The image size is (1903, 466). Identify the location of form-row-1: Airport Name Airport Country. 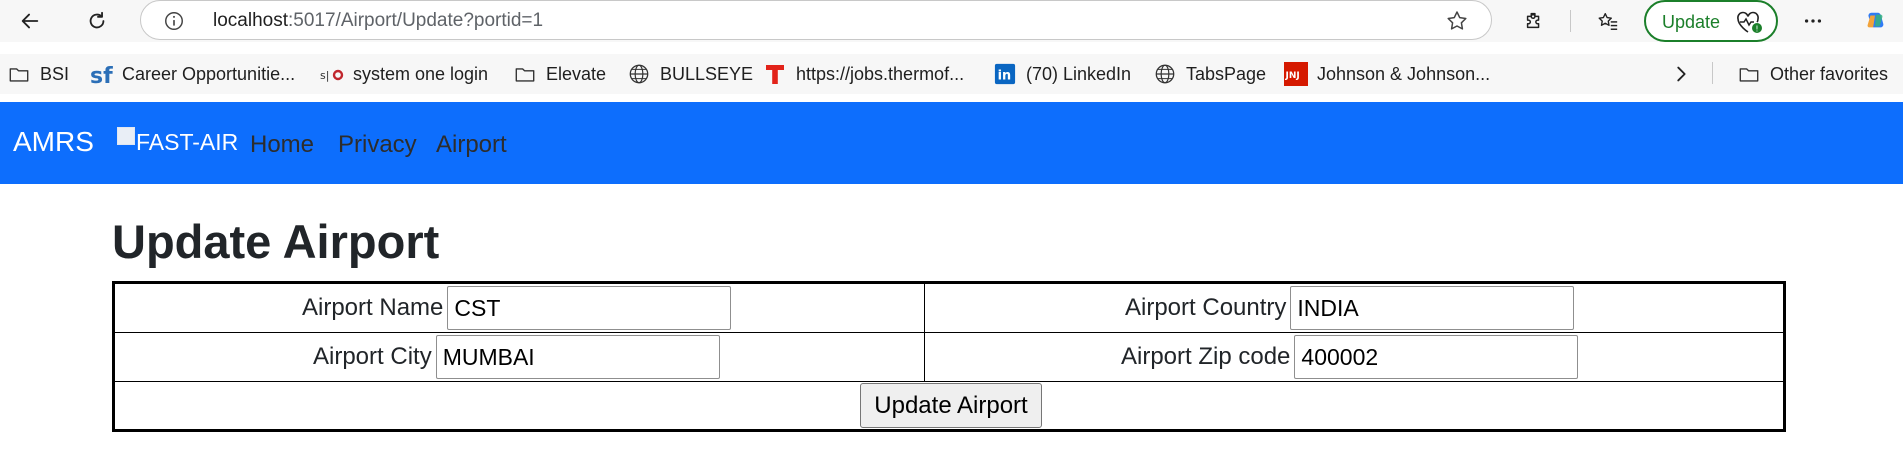
(949, 308).